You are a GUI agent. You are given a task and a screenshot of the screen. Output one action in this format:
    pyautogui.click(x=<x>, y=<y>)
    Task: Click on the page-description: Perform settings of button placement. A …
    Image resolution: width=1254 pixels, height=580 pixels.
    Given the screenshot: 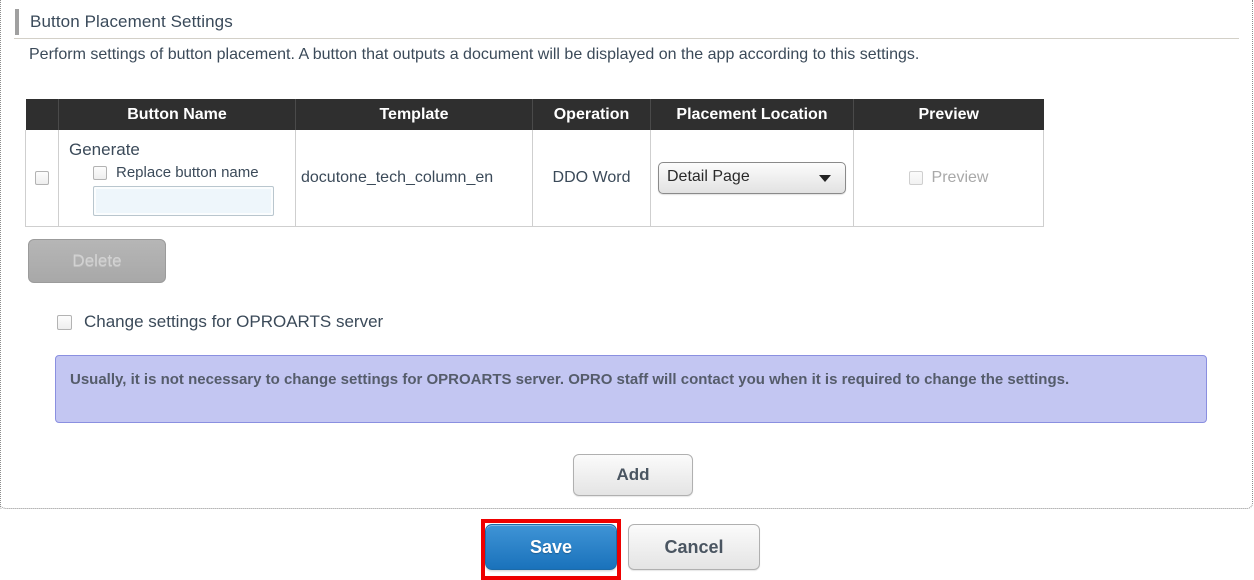 What is the action you would take?
    pyautogui.click(x=474, y=54)
    